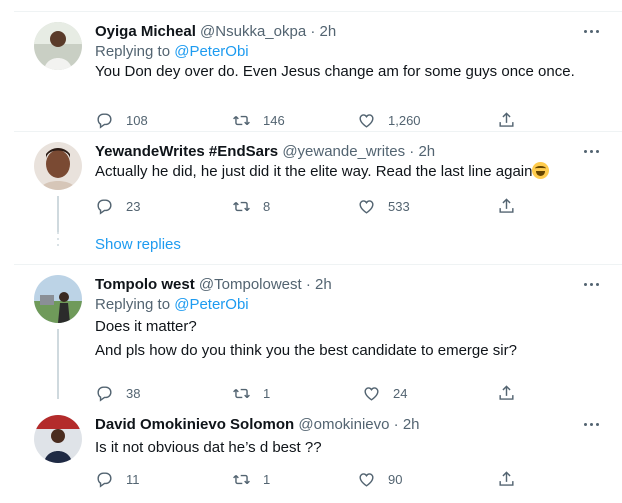 This screenshot has width=622, height=503. I want to click on tweet-text: Is it not obvious dat he’s d best ??, so click(208, 447).